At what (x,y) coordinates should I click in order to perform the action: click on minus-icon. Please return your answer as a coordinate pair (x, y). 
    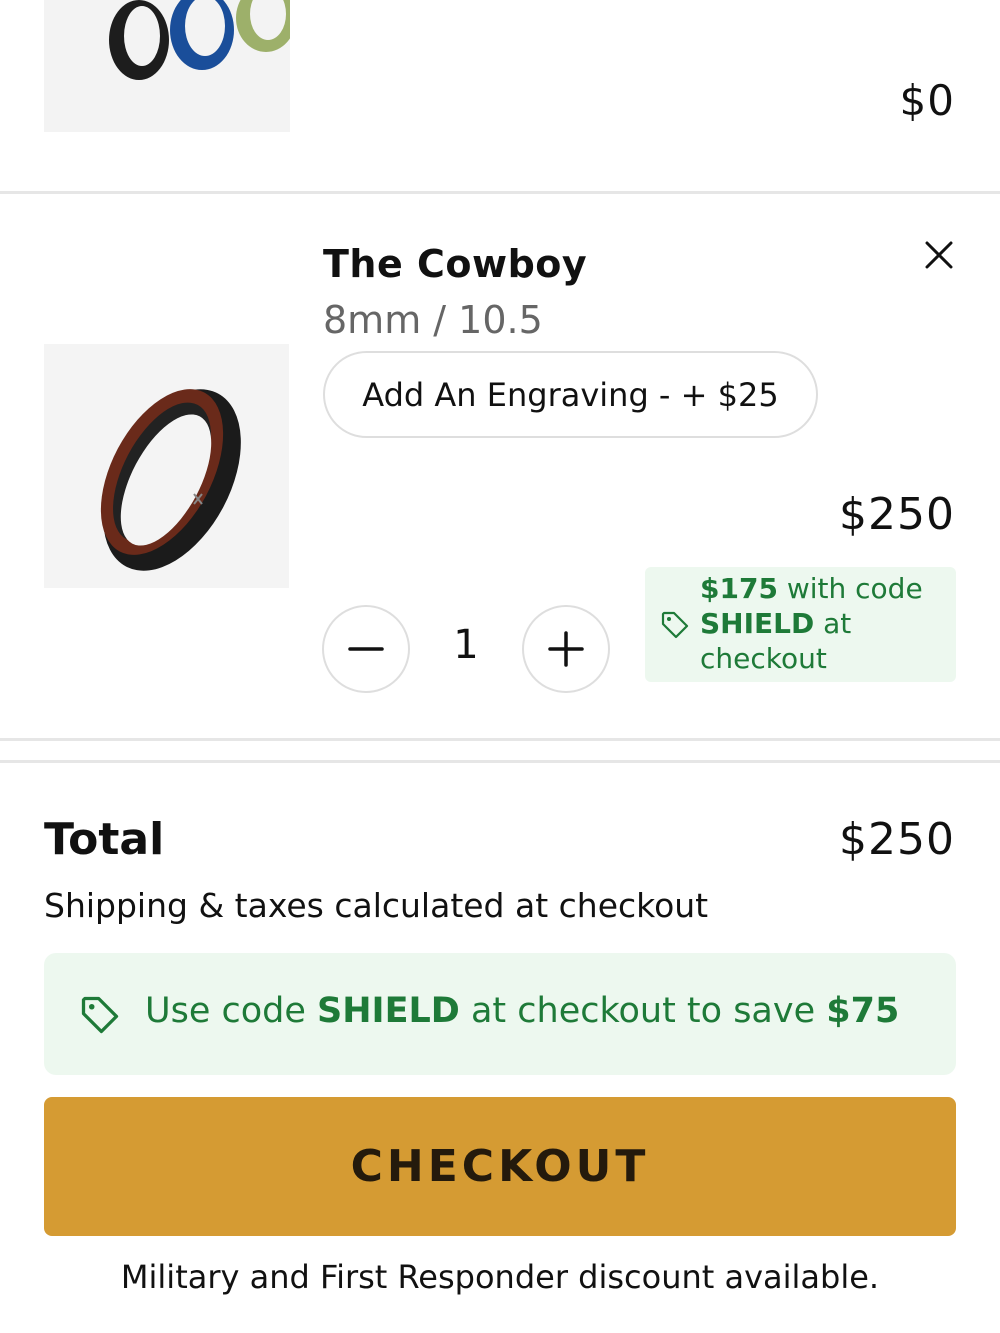
    Looking at the image, I should click on (366, 649).